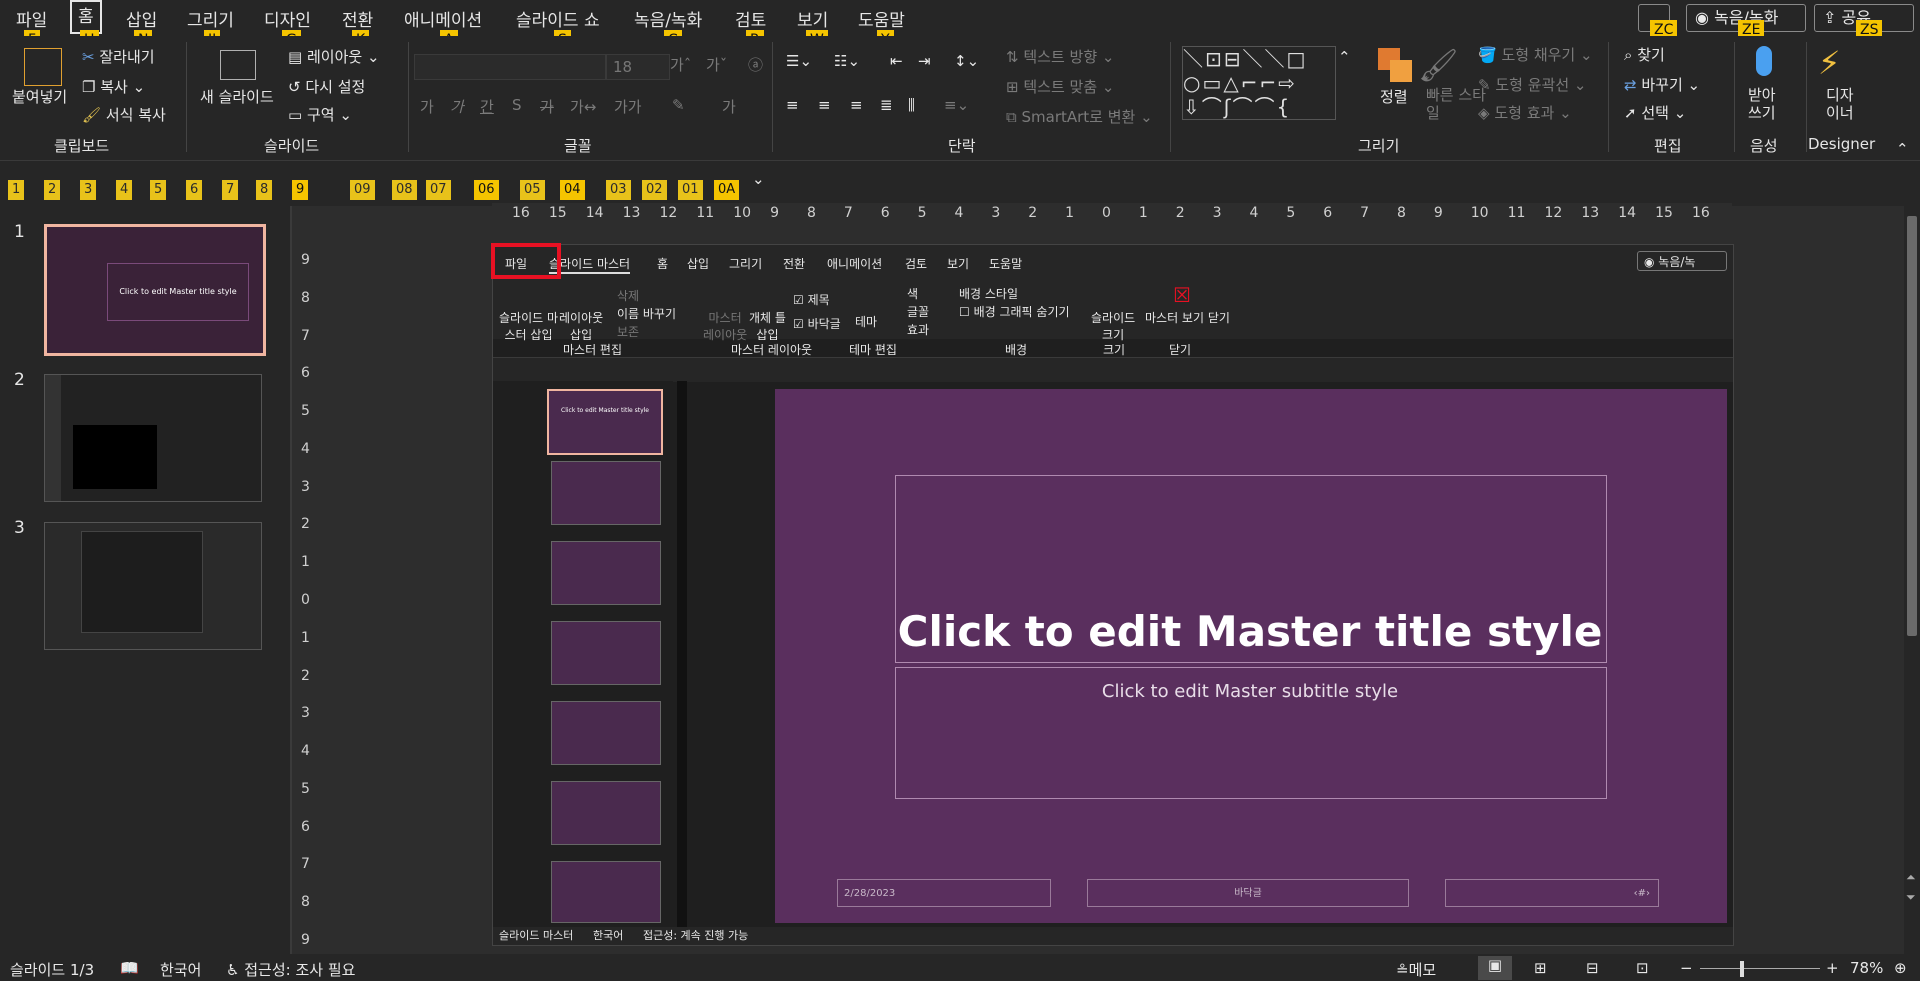 The height and width of the screenshot is (981, 1920). What do you see at coordinates (486, 190) in the screenshot?
I see `qat-keytip-06: 06` at bounding box center [486, 190].